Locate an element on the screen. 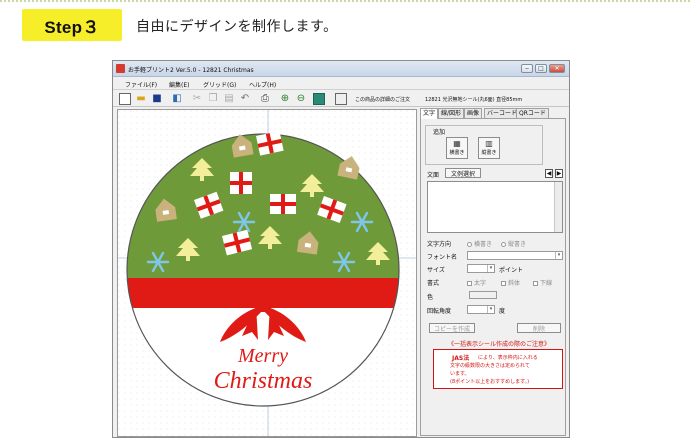 The height and width of the screenshot is (440, 690). app-icon is located at coordinates (120, 68).